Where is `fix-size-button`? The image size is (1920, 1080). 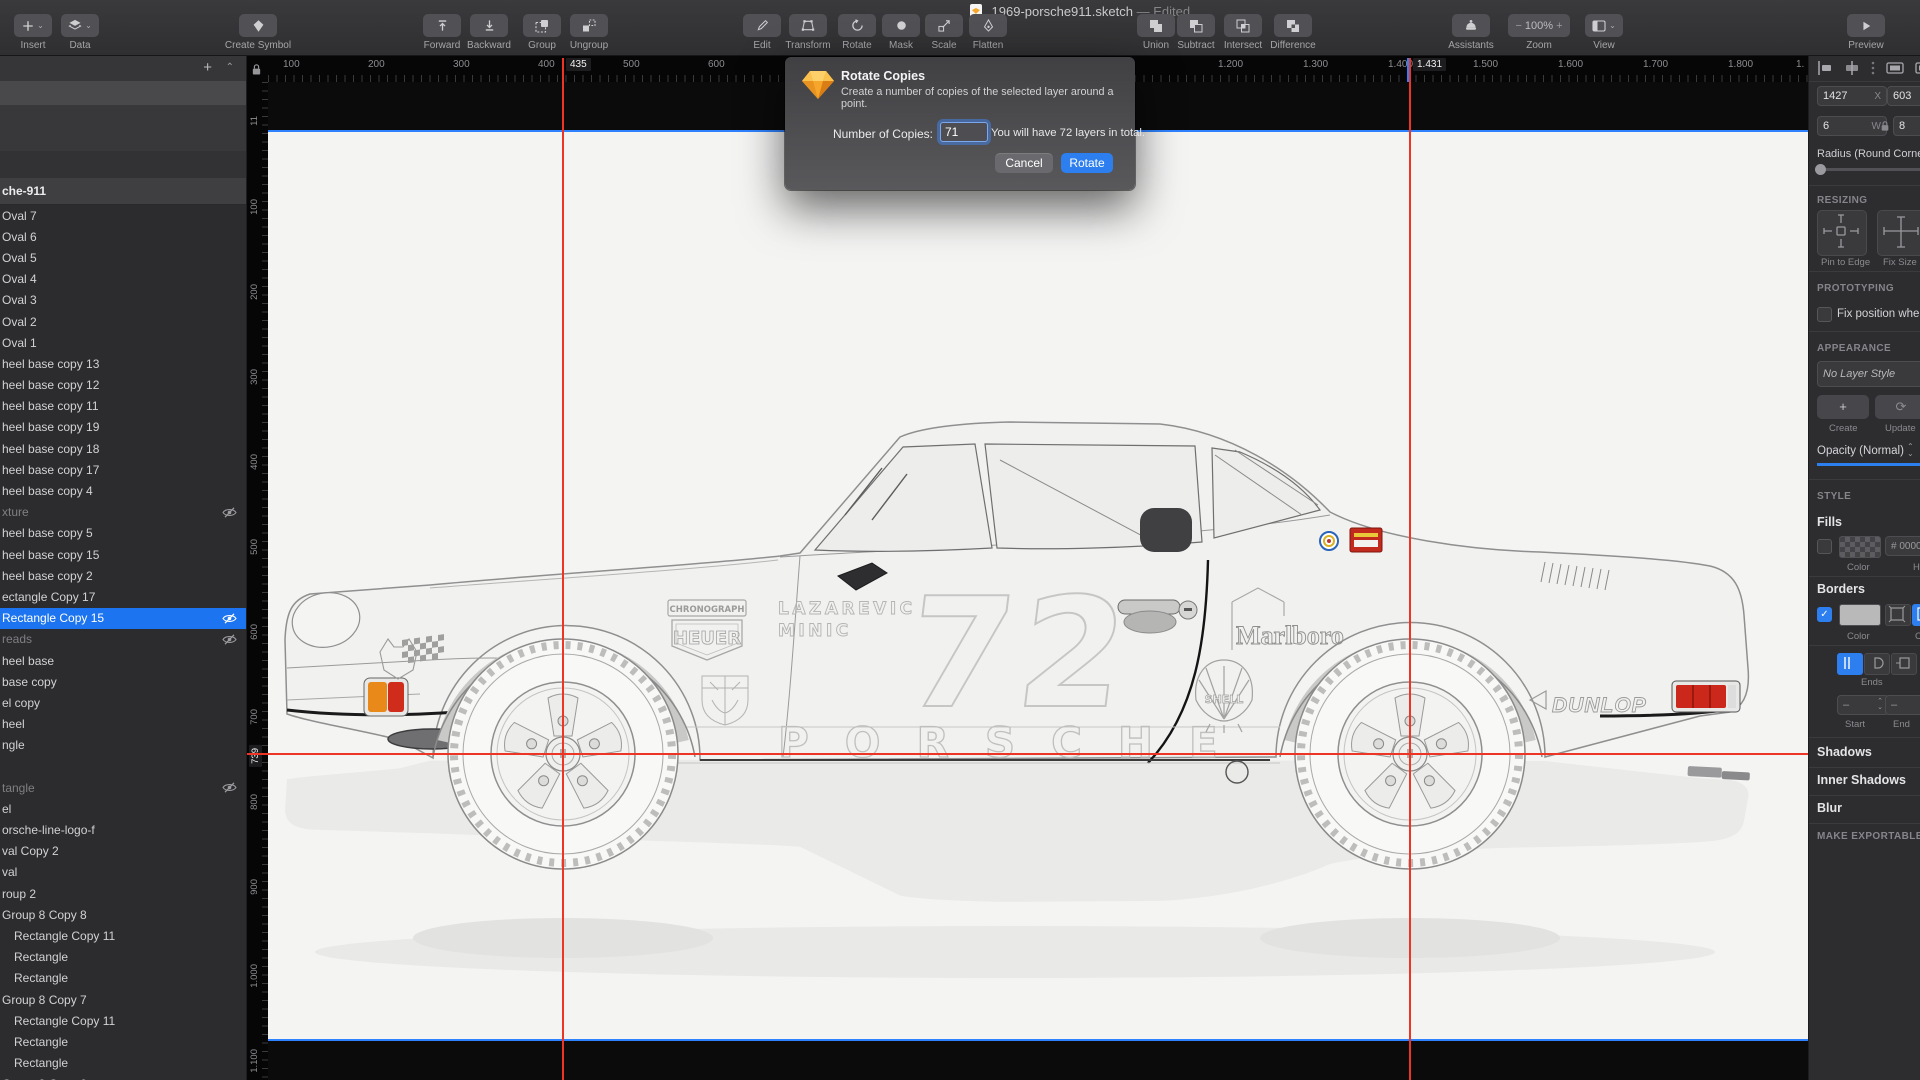 fix-size-button is located at coordinates (1898, 233).